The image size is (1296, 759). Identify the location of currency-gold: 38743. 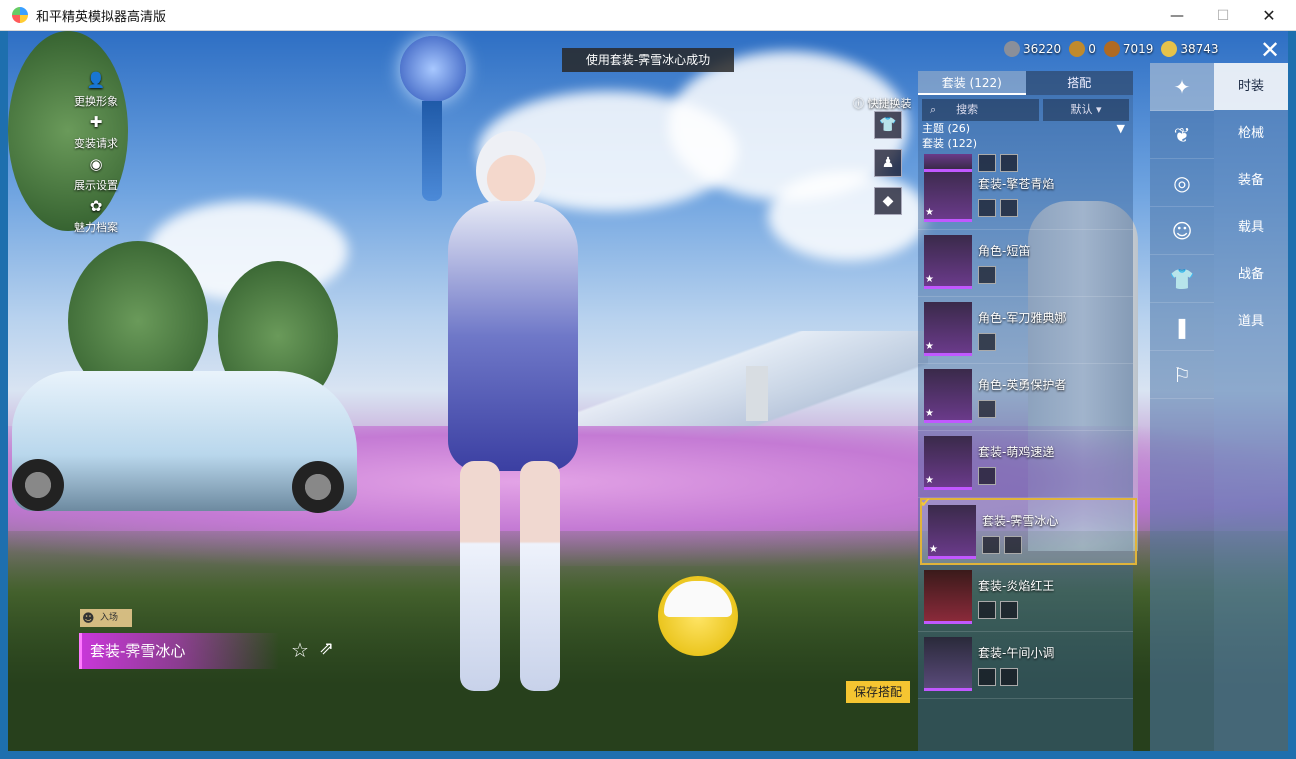
(1190, 49).